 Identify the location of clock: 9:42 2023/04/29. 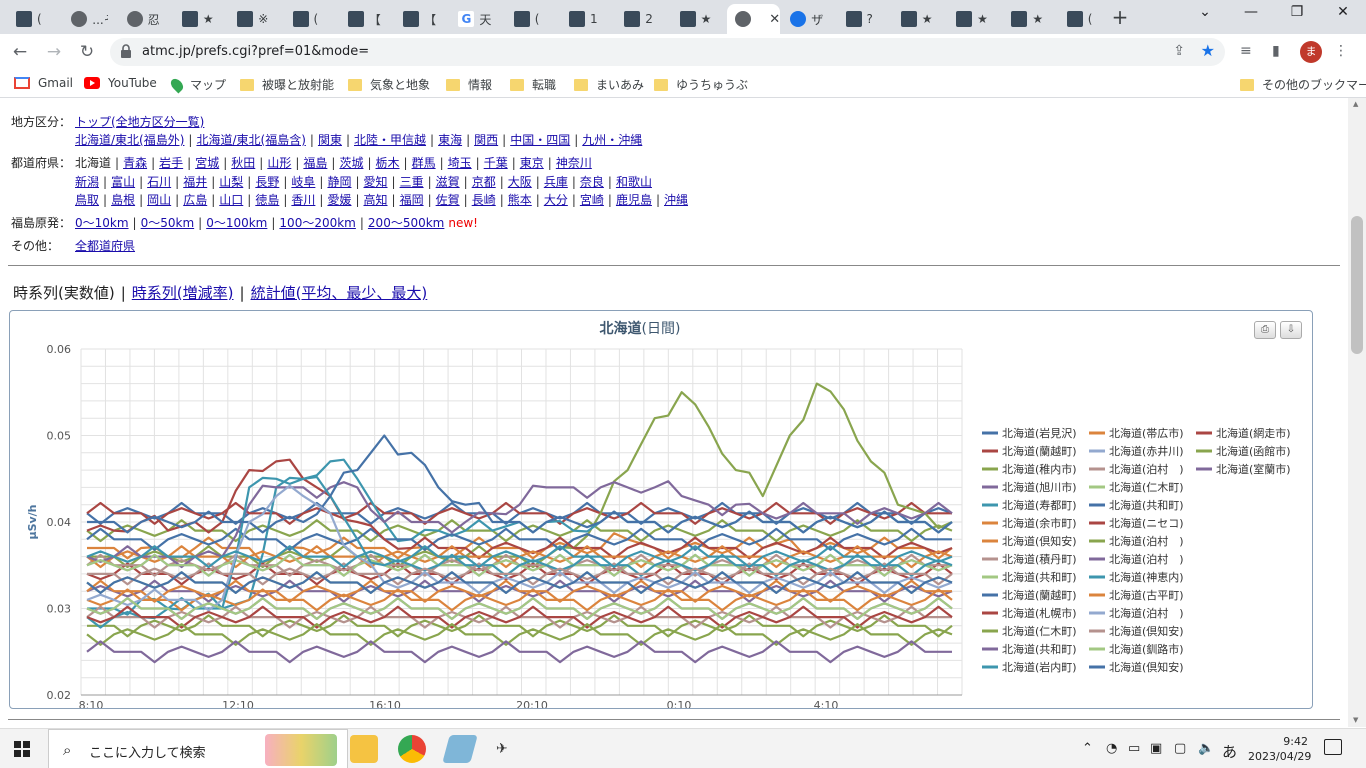
(1279, 749).